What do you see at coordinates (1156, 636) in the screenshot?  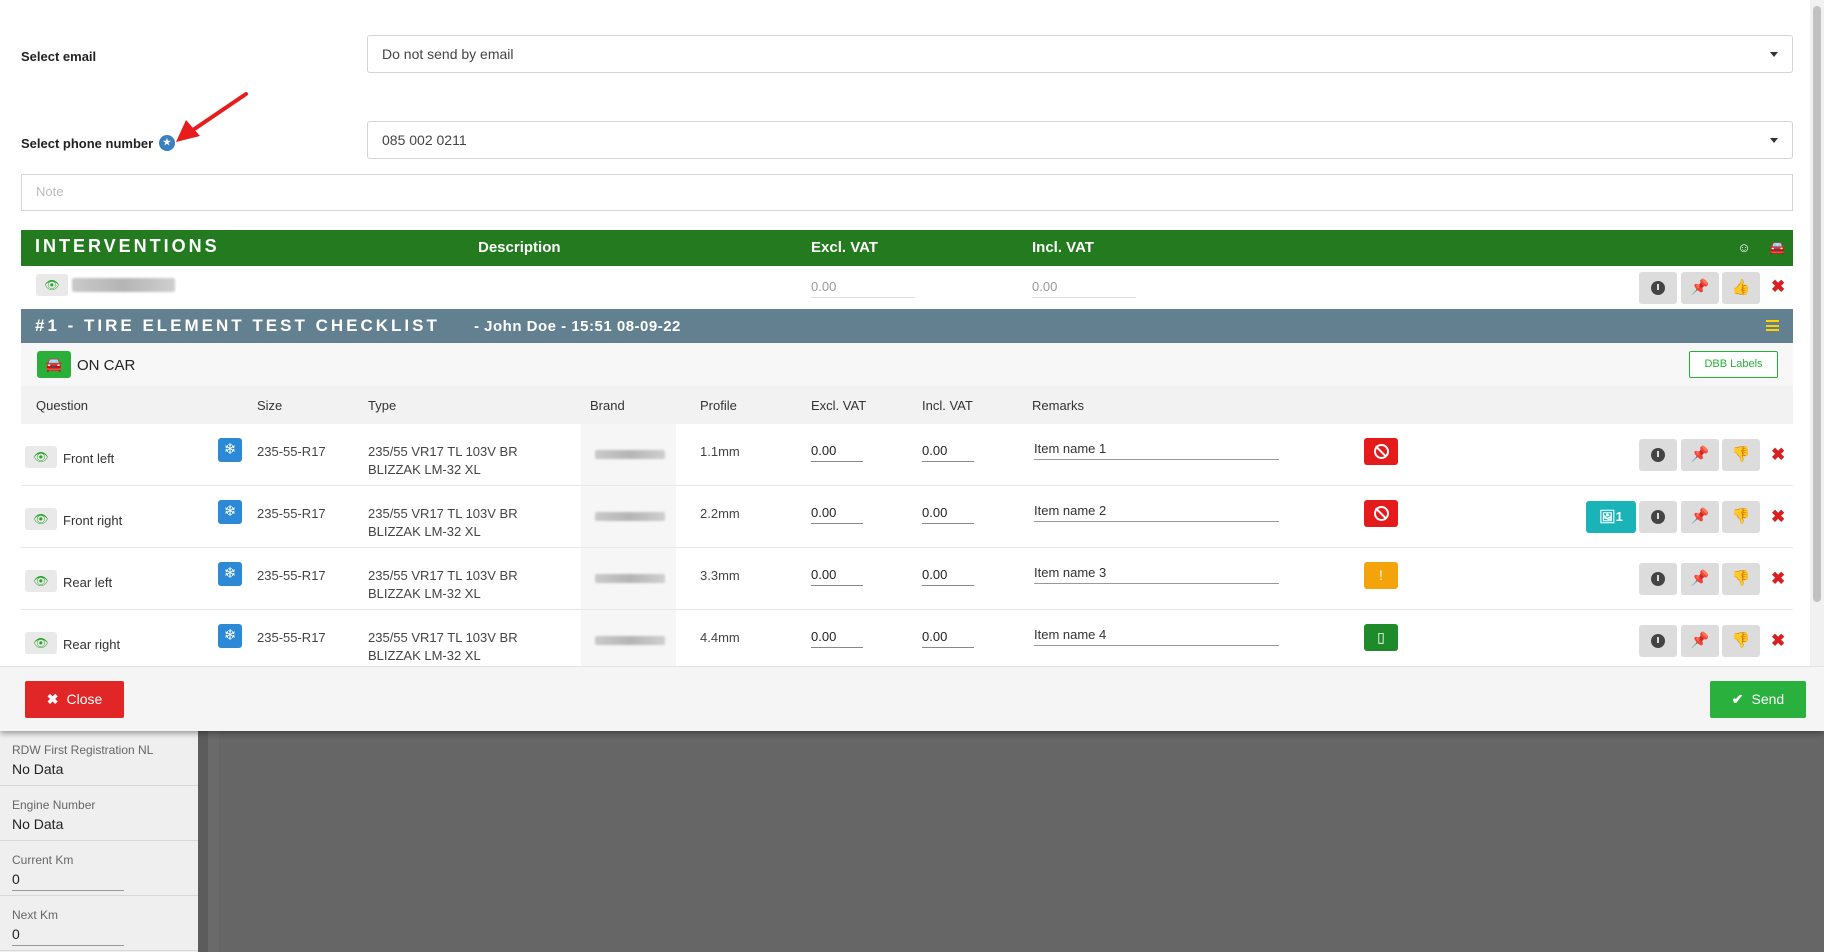 I see `row-remark-input: Item name 4` at bounding box center [1156, 636].